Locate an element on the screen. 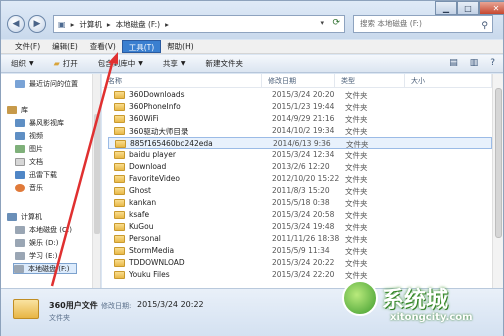 The height and width of the screenshot is (336, 504). file-row: 360WiFi 2014/9/29 21:16 文件夹 is located at coordinates (300, 119).